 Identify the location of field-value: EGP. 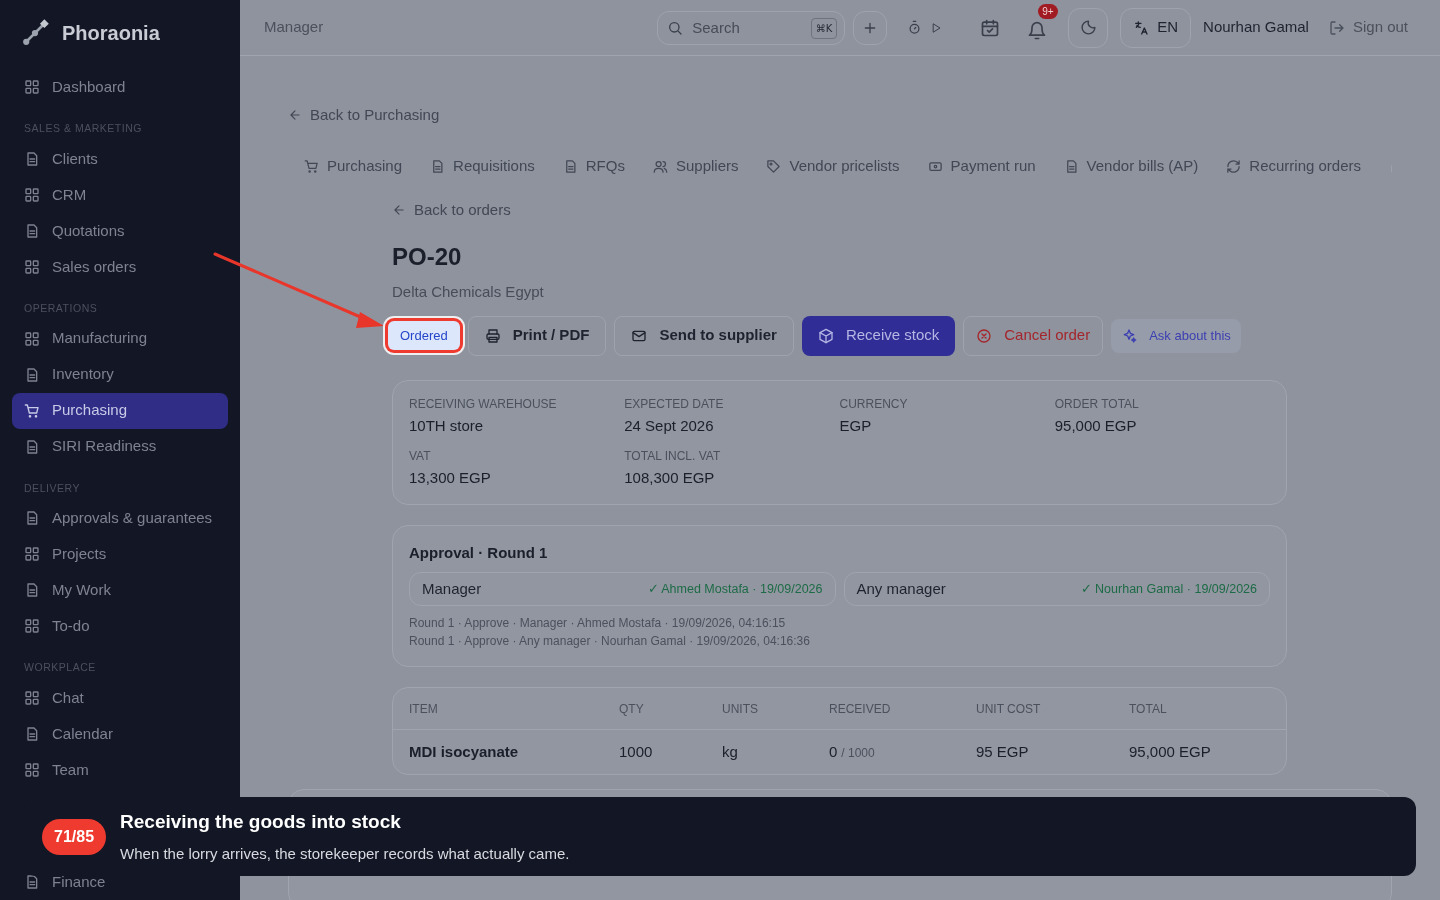
(856, 425).